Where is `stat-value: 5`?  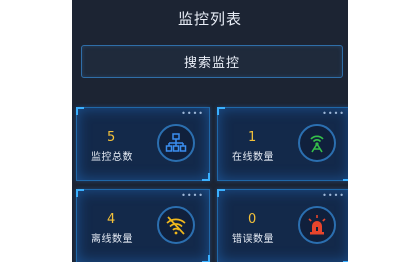 stat-value: 5 is located at coordinates (111, 137).